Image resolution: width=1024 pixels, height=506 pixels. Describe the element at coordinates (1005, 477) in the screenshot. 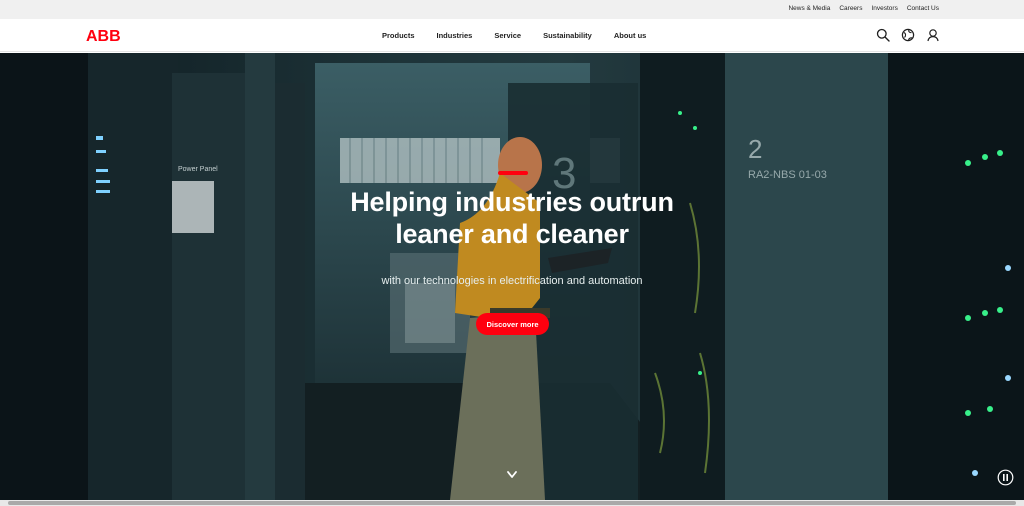

I see `pause-icon` at that location.